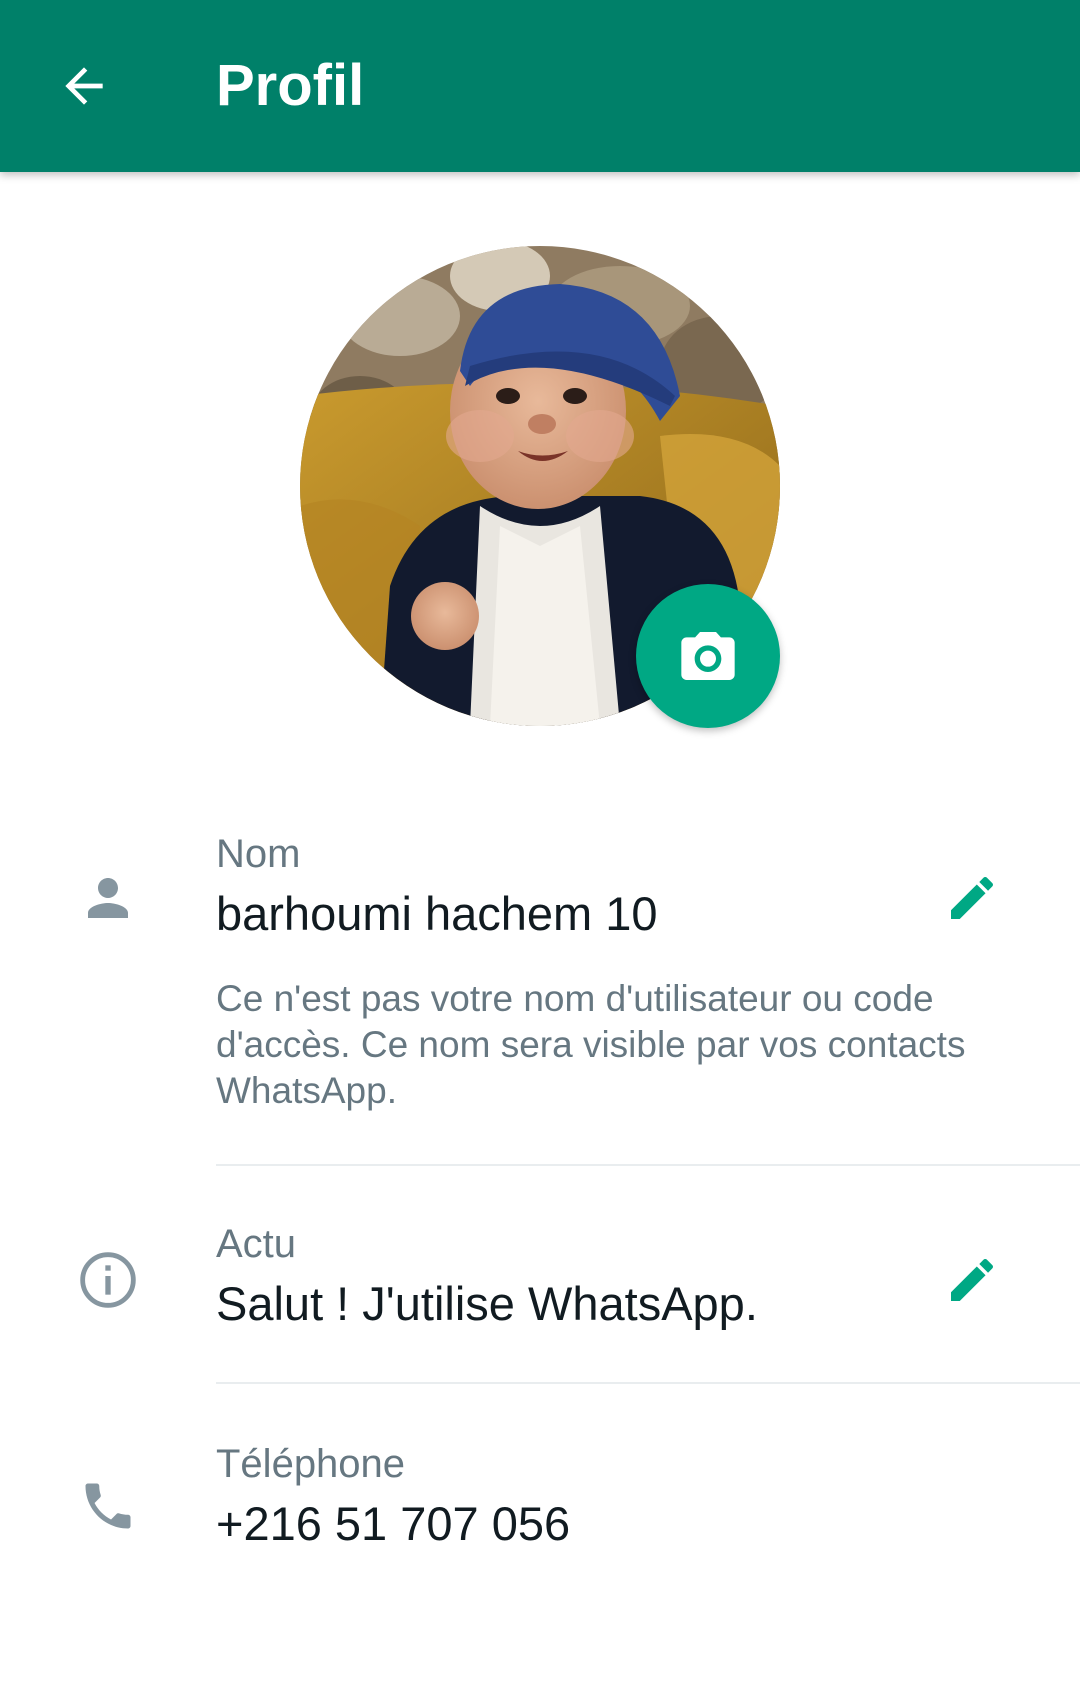  I want to click on change-photo-button, so click(708, 656).